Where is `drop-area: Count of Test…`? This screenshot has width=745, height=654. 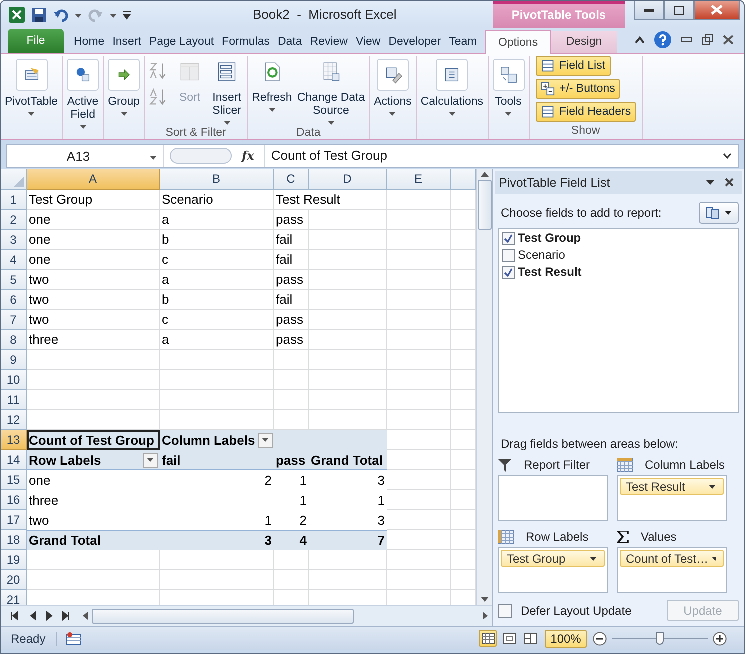
drop-area: Count of Test… is located at coordinates (672, 570).